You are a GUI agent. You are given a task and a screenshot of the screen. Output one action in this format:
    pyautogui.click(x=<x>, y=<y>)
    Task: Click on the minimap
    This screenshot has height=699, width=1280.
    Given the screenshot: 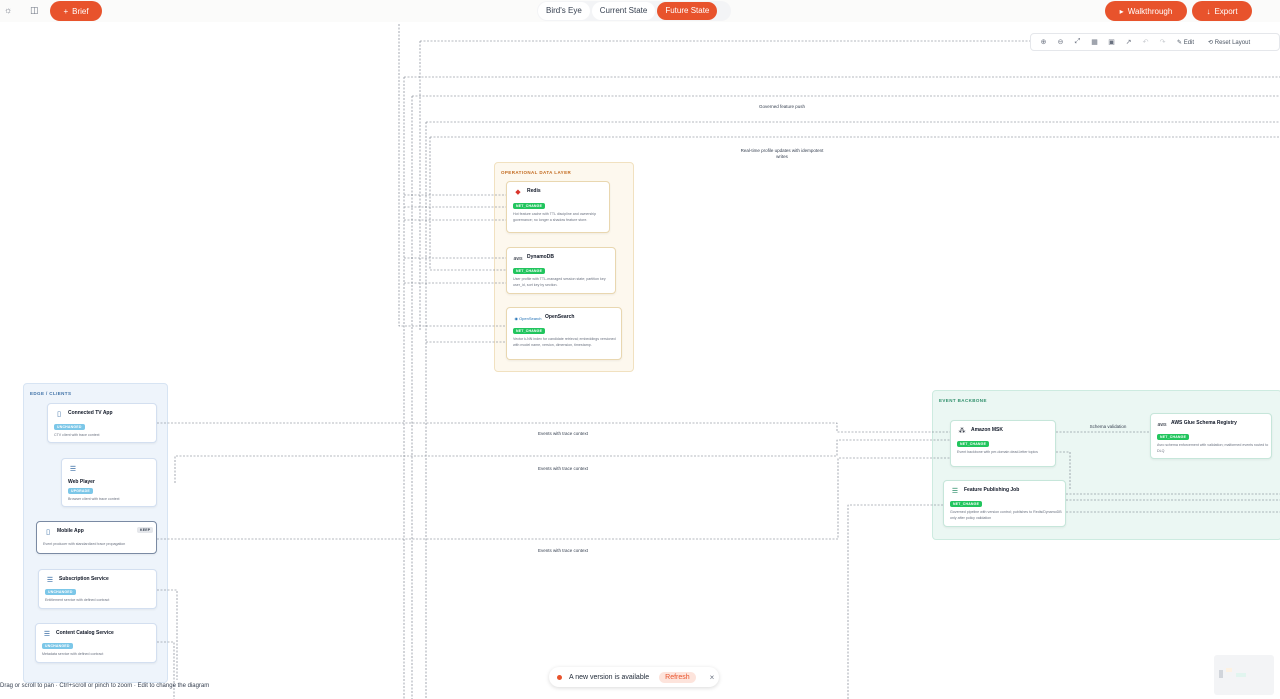 What is the action you would take?
    pyautogui.click(x=1244, y=675)
    